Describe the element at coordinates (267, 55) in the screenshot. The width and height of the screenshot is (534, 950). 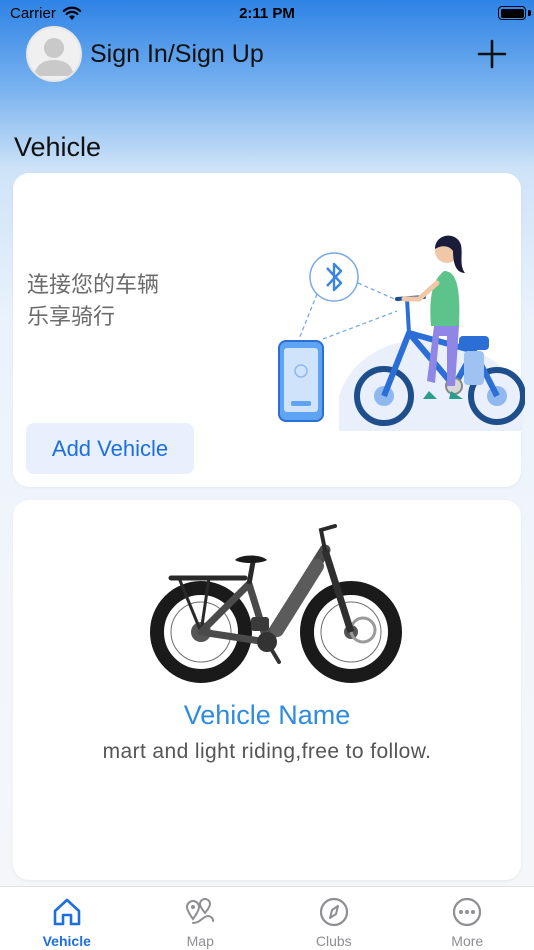
I see `header: Sign In/Sign Up` at that location.